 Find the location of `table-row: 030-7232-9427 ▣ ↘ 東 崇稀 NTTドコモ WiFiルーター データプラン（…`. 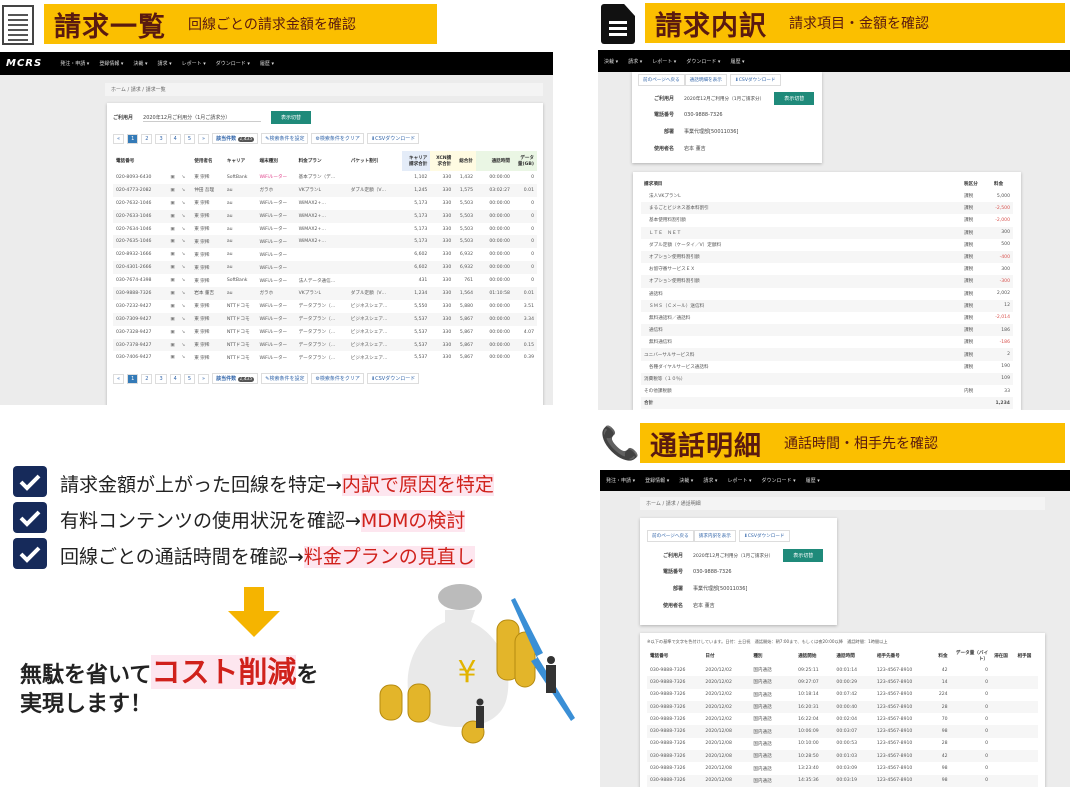

table-row: 030-7232-9427 ▣ ↘ 東 崇稀 NTTドコモ WiFiルーター データプラン（… is located at coordinates (325, 306).